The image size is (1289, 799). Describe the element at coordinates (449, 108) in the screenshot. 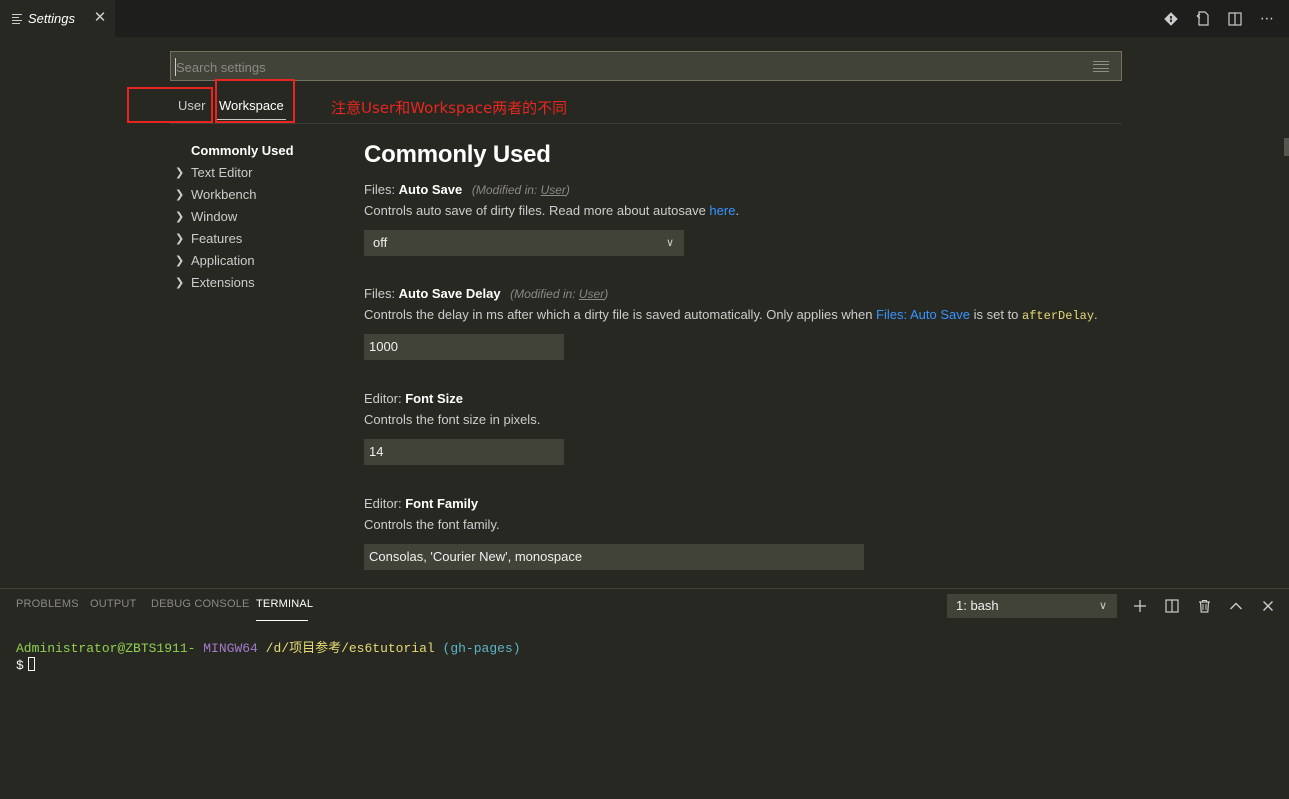

I see `annotation-note: 注意User和Workspace两者的不同` at that location.